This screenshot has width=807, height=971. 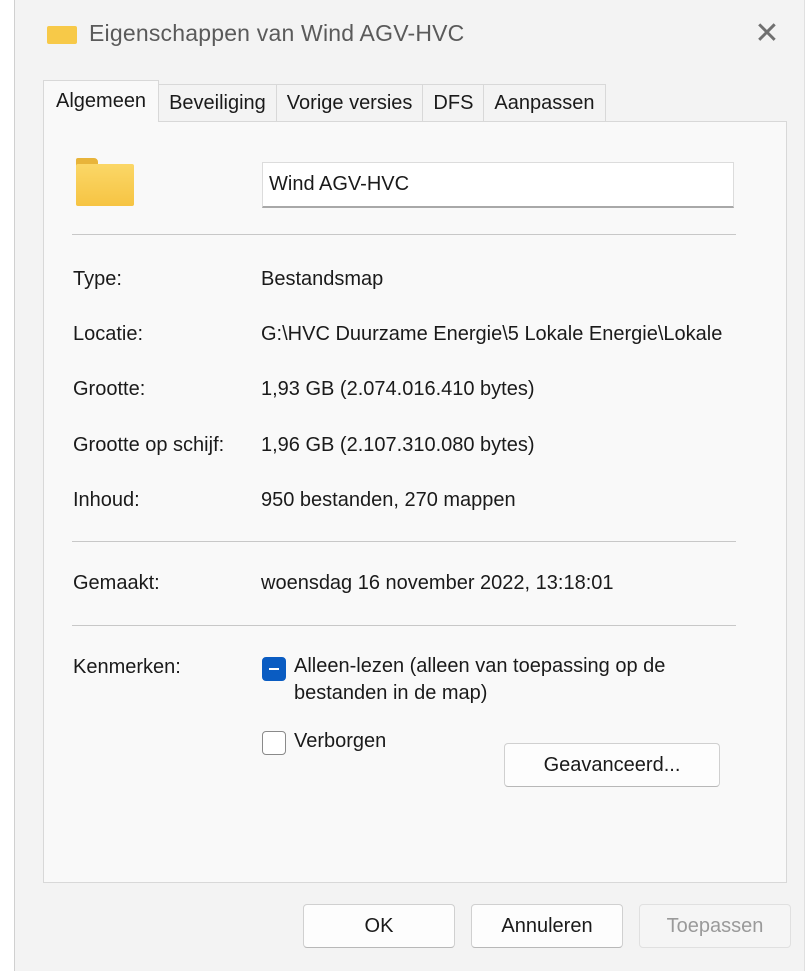 I want to click on type-value: Bestandsmap, so click(x=322, y=279).